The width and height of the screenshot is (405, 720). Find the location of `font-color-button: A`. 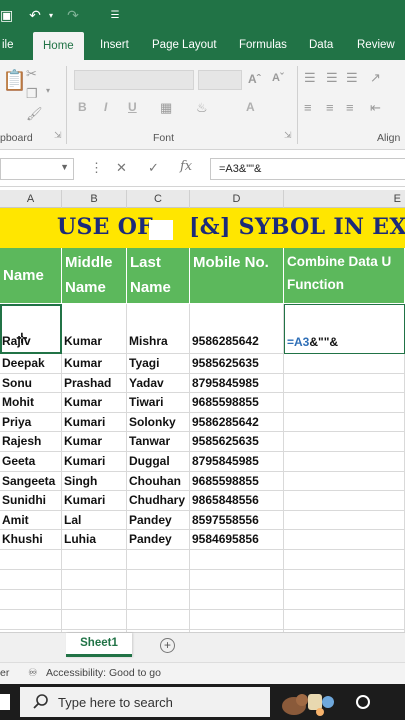

font-color-button: A is located at coordinates (250, 107).